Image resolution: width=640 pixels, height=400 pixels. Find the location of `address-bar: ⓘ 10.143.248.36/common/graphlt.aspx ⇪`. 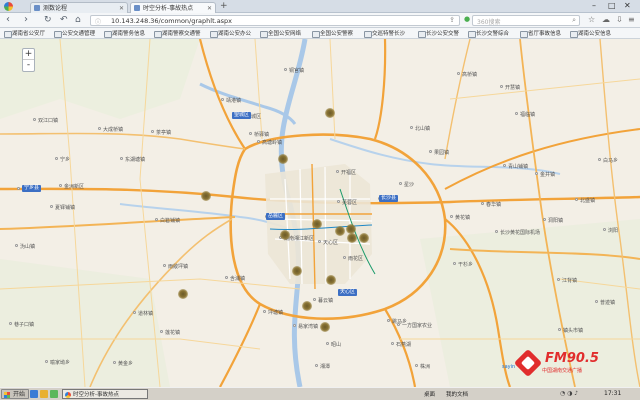

address-bar: ⓘ 10.143.248.36/common/graphlt.aspx ⇪ is located at coordinates (275, 20).